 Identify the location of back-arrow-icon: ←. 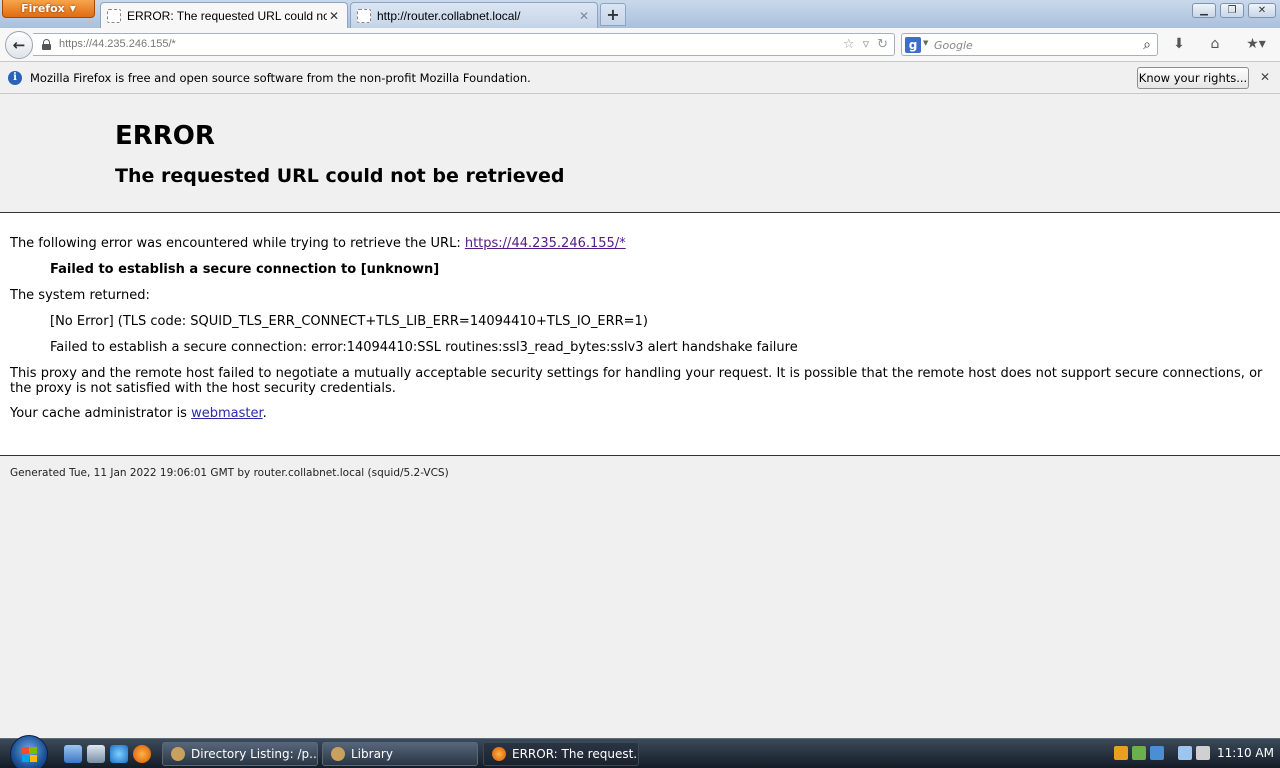
(19, 45).